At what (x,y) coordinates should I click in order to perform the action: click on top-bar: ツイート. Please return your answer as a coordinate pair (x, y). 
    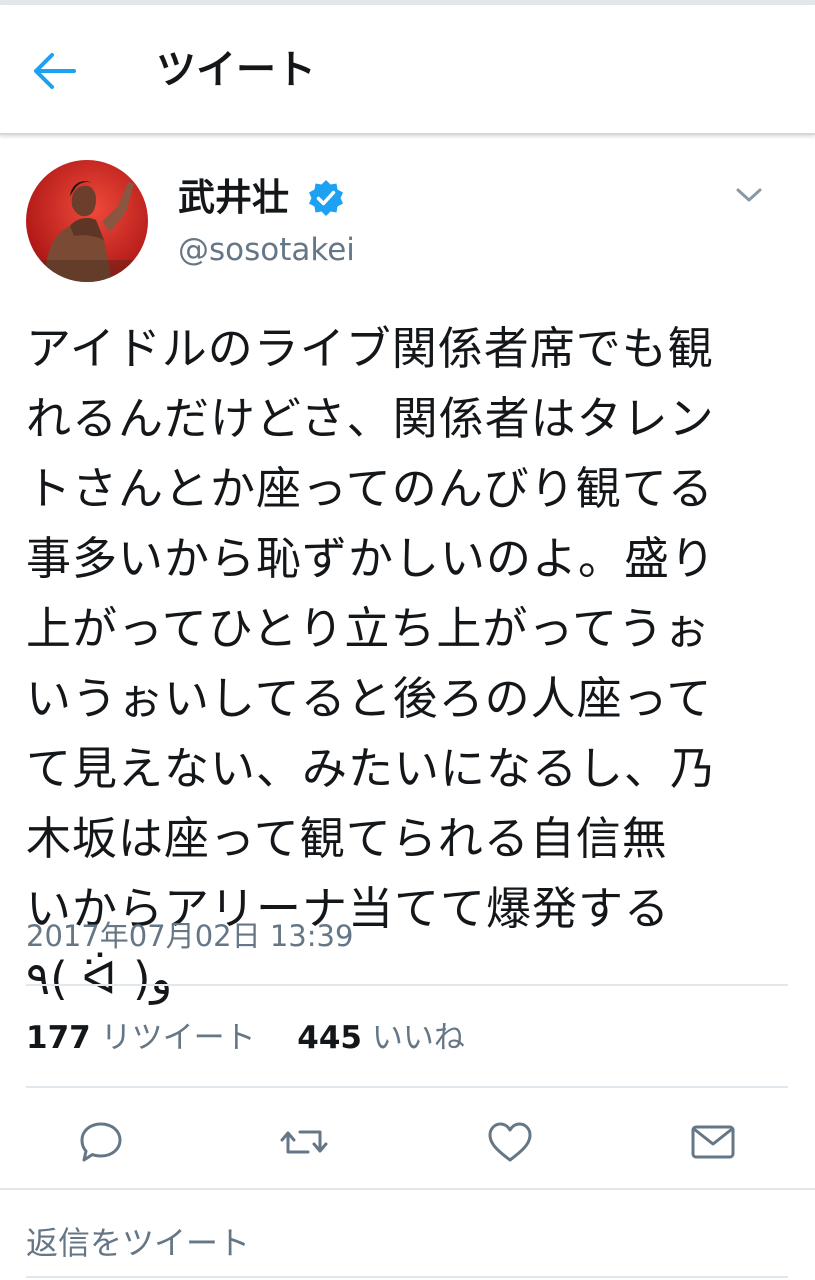
    Looking at the image, I should click on (407, 70).